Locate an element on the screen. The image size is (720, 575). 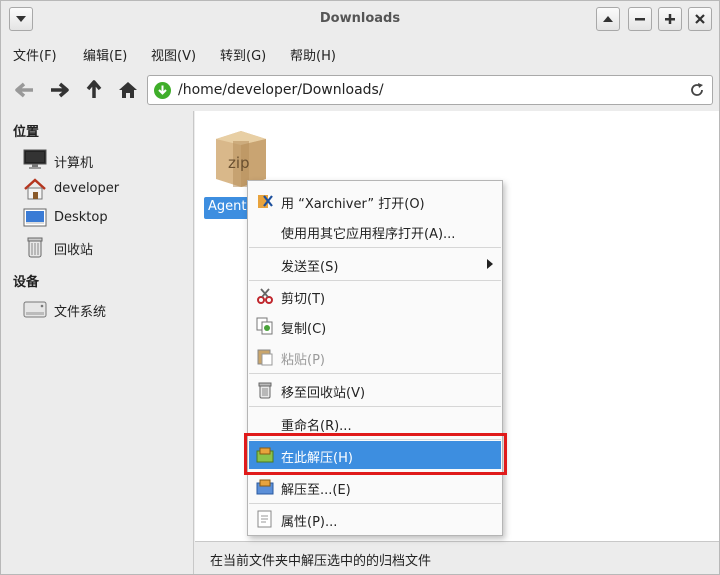
sidebar-item-desktop: Desktop is located at coordinates (105, 218).